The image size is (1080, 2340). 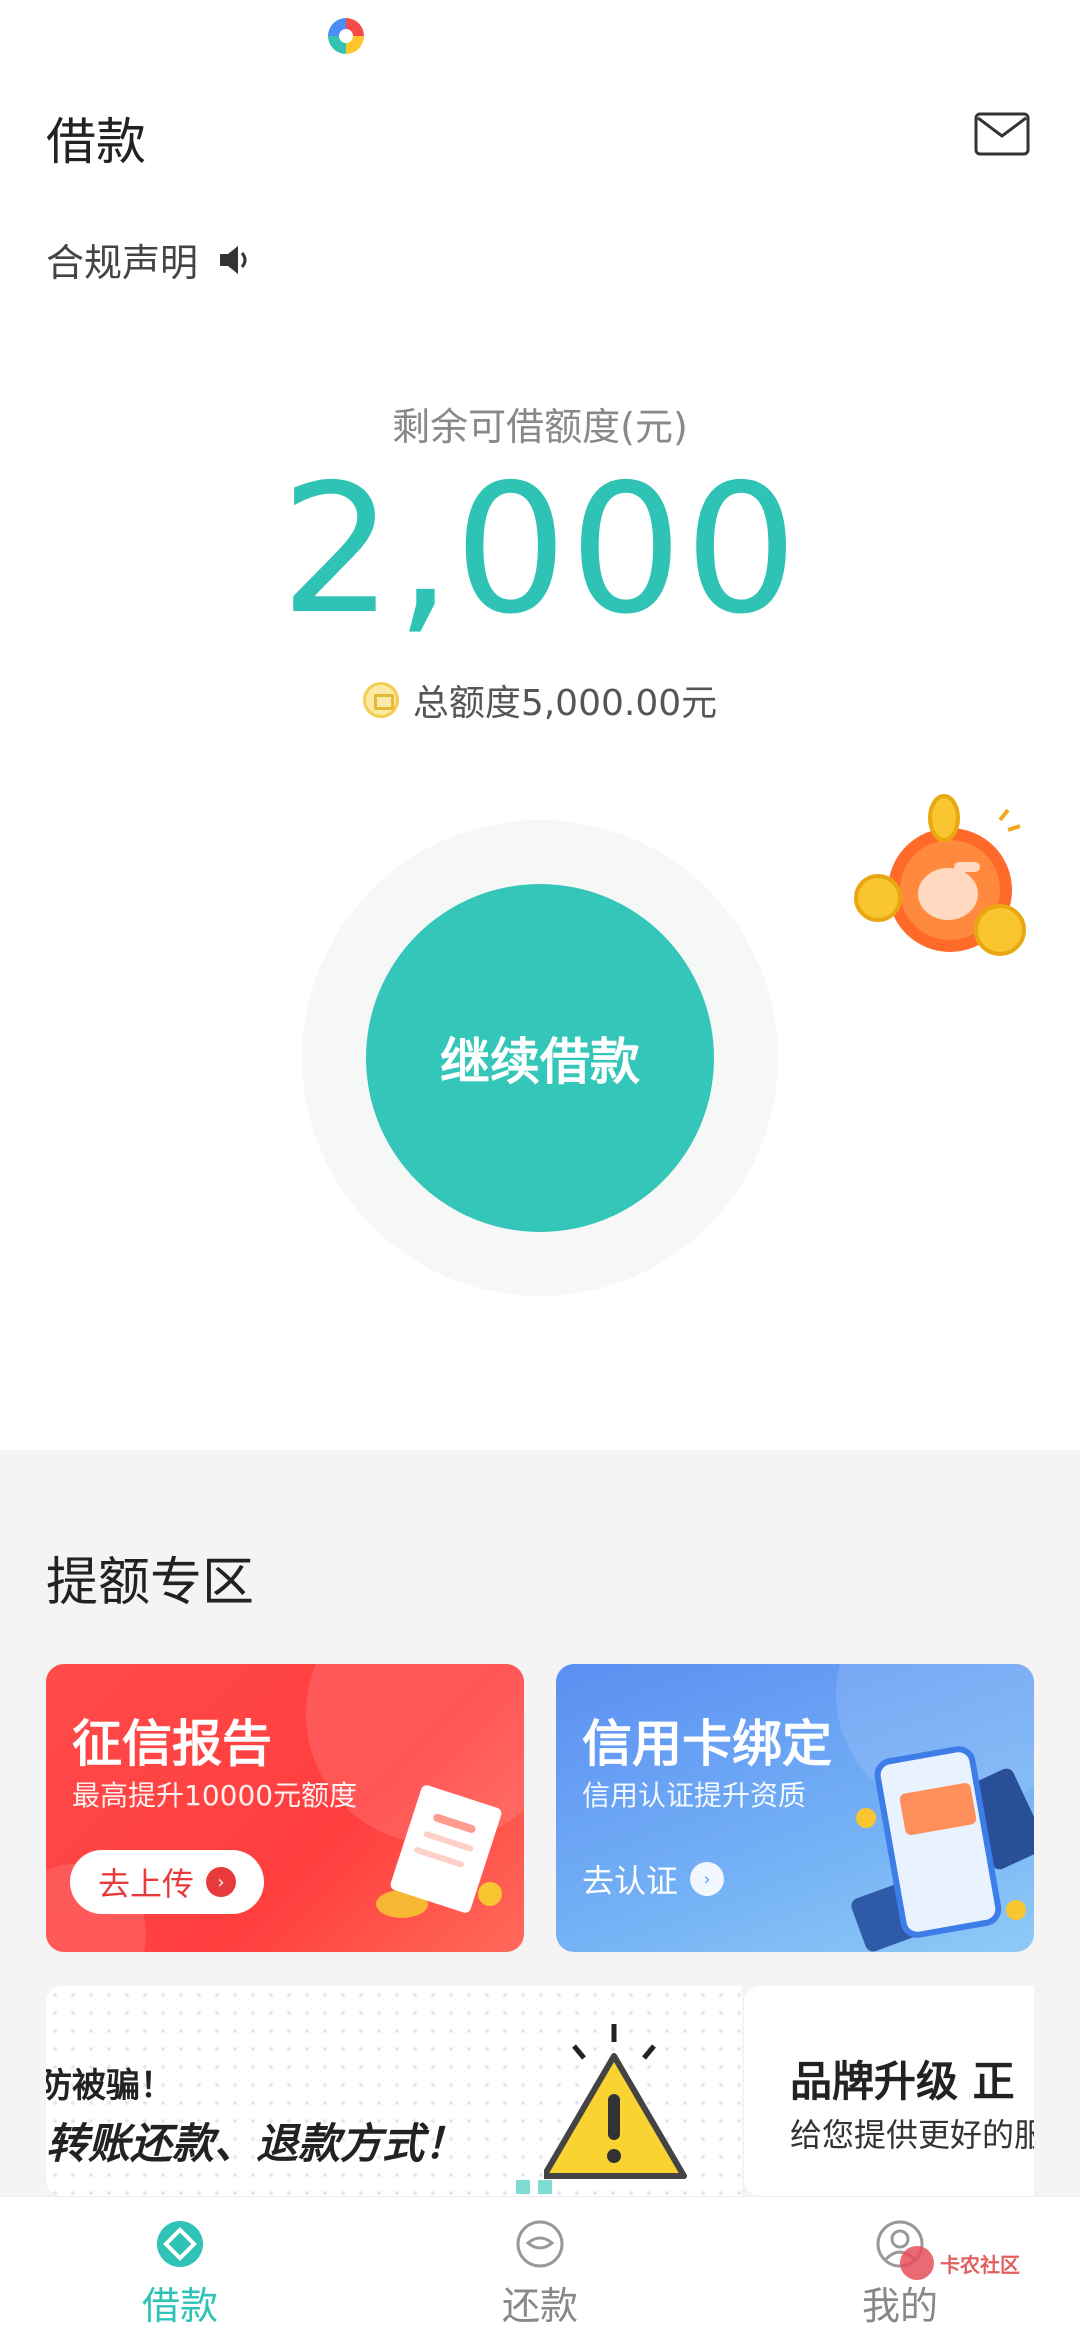 I want to click on verify-button-label: 去认证, so click(x=630, y=1881).